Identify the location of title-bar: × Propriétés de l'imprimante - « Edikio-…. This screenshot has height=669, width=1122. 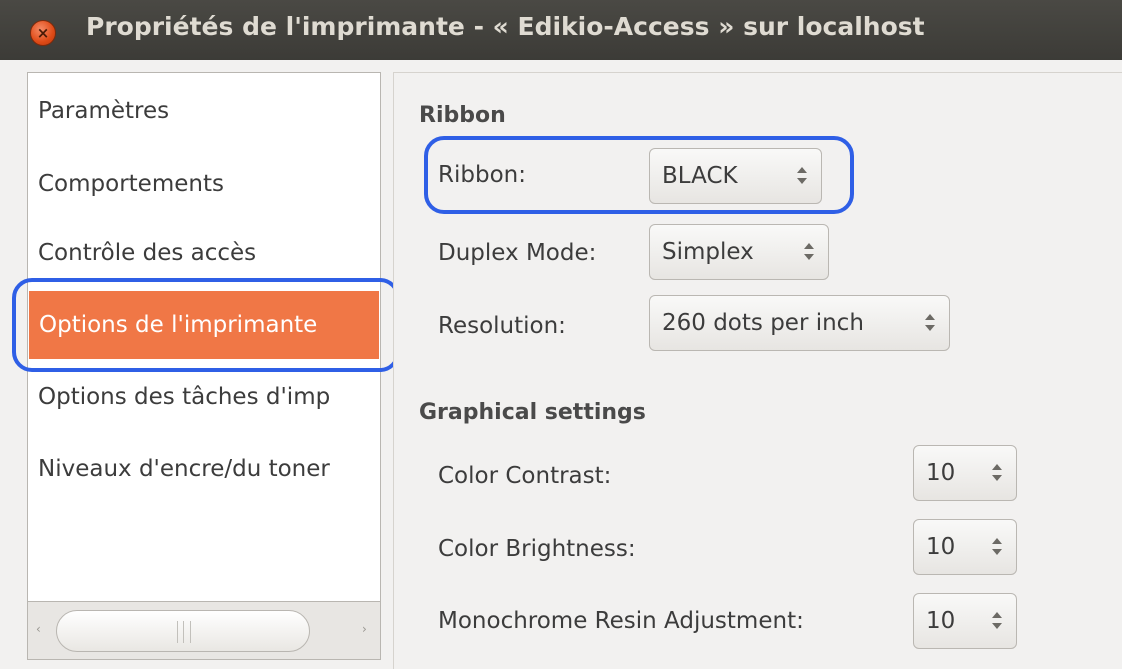
(561, 30).